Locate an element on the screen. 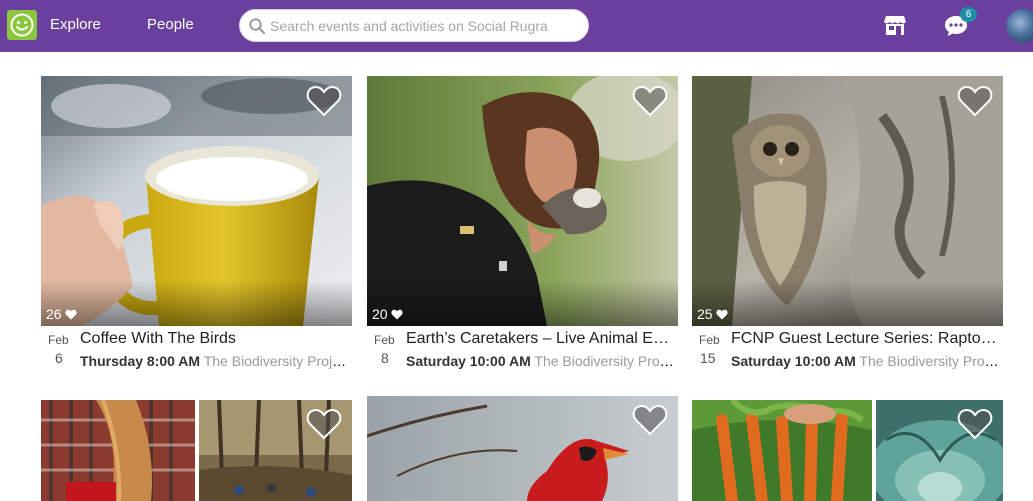  smiley-logo-icon is located at coordinates (22, 25).